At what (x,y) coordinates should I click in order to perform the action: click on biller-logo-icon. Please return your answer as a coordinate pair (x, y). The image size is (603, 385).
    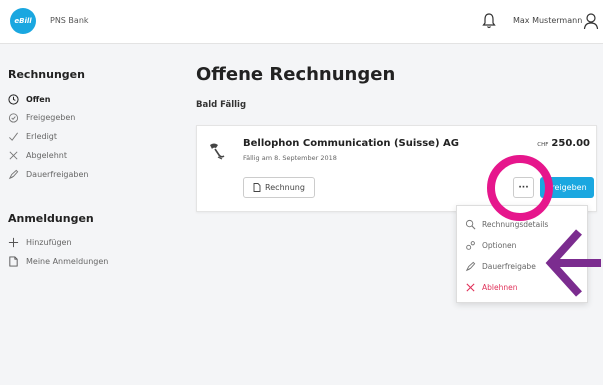
    Looking at the image, I should click on (217, 151).